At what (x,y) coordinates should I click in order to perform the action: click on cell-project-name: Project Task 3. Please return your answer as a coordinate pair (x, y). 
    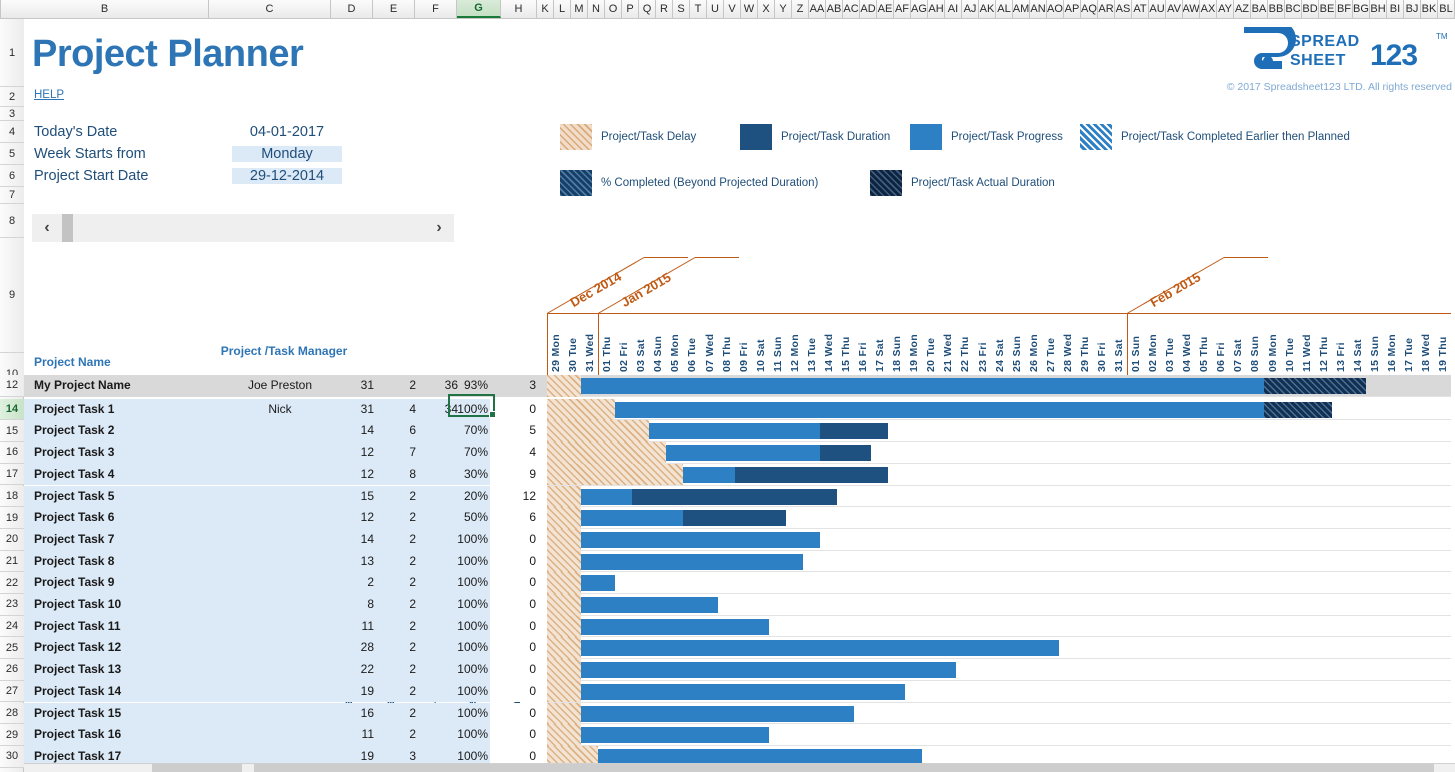
    Looking at the image, I should click on (119, 453).